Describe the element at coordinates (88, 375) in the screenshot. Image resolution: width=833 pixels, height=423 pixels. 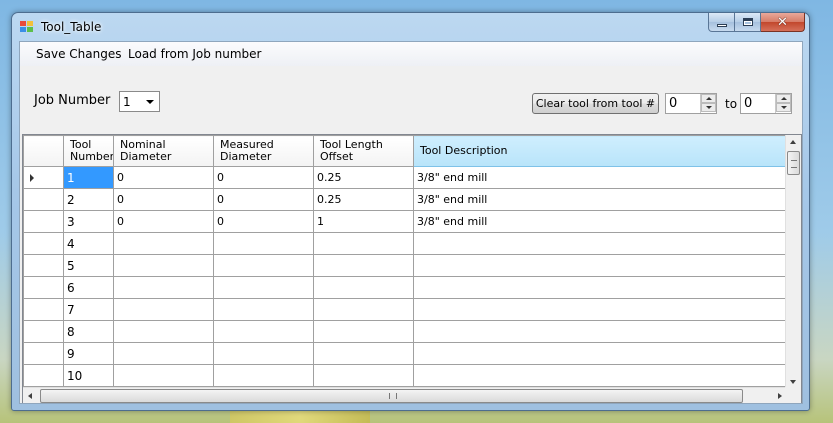
I see `cell-tool-number: 10` at that location.